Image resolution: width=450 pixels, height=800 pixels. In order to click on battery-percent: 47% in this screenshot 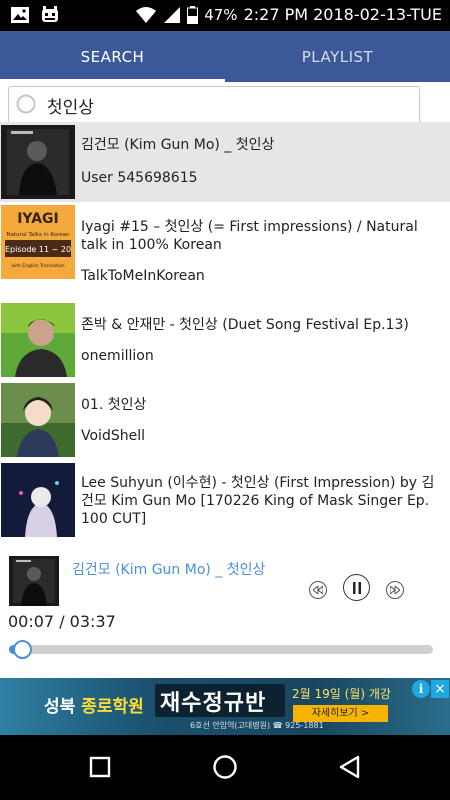, I will do `click(221, 14)`.